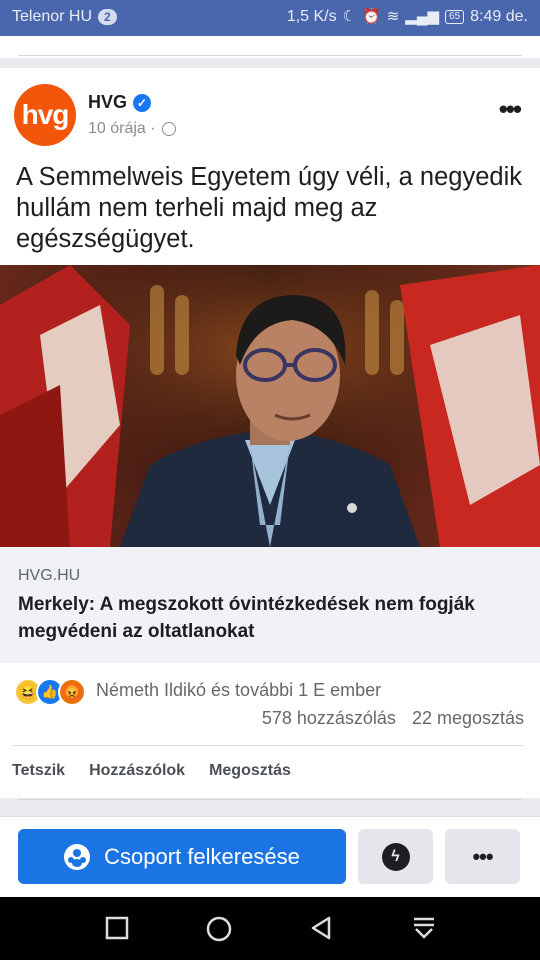  I want to click on wifi-icon: ≋, so click(393, 16).